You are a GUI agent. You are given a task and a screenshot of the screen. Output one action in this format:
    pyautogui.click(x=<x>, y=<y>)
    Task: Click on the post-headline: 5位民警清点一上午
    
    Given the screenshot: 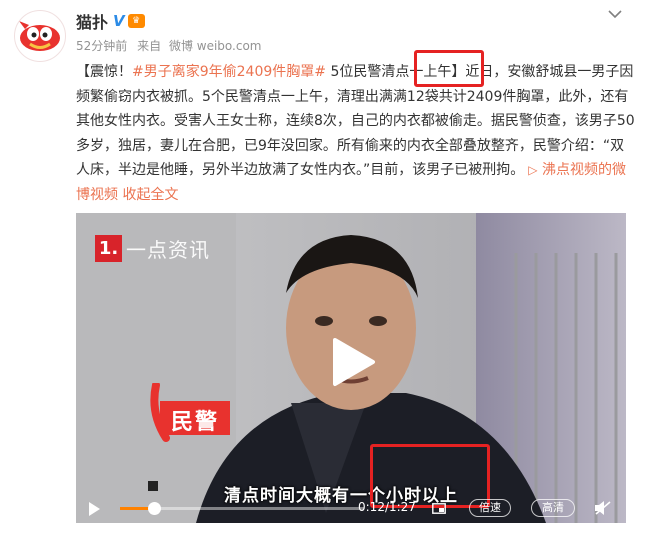 What is the action you would take?
    pyautogui.click(x=389, y=72)
    